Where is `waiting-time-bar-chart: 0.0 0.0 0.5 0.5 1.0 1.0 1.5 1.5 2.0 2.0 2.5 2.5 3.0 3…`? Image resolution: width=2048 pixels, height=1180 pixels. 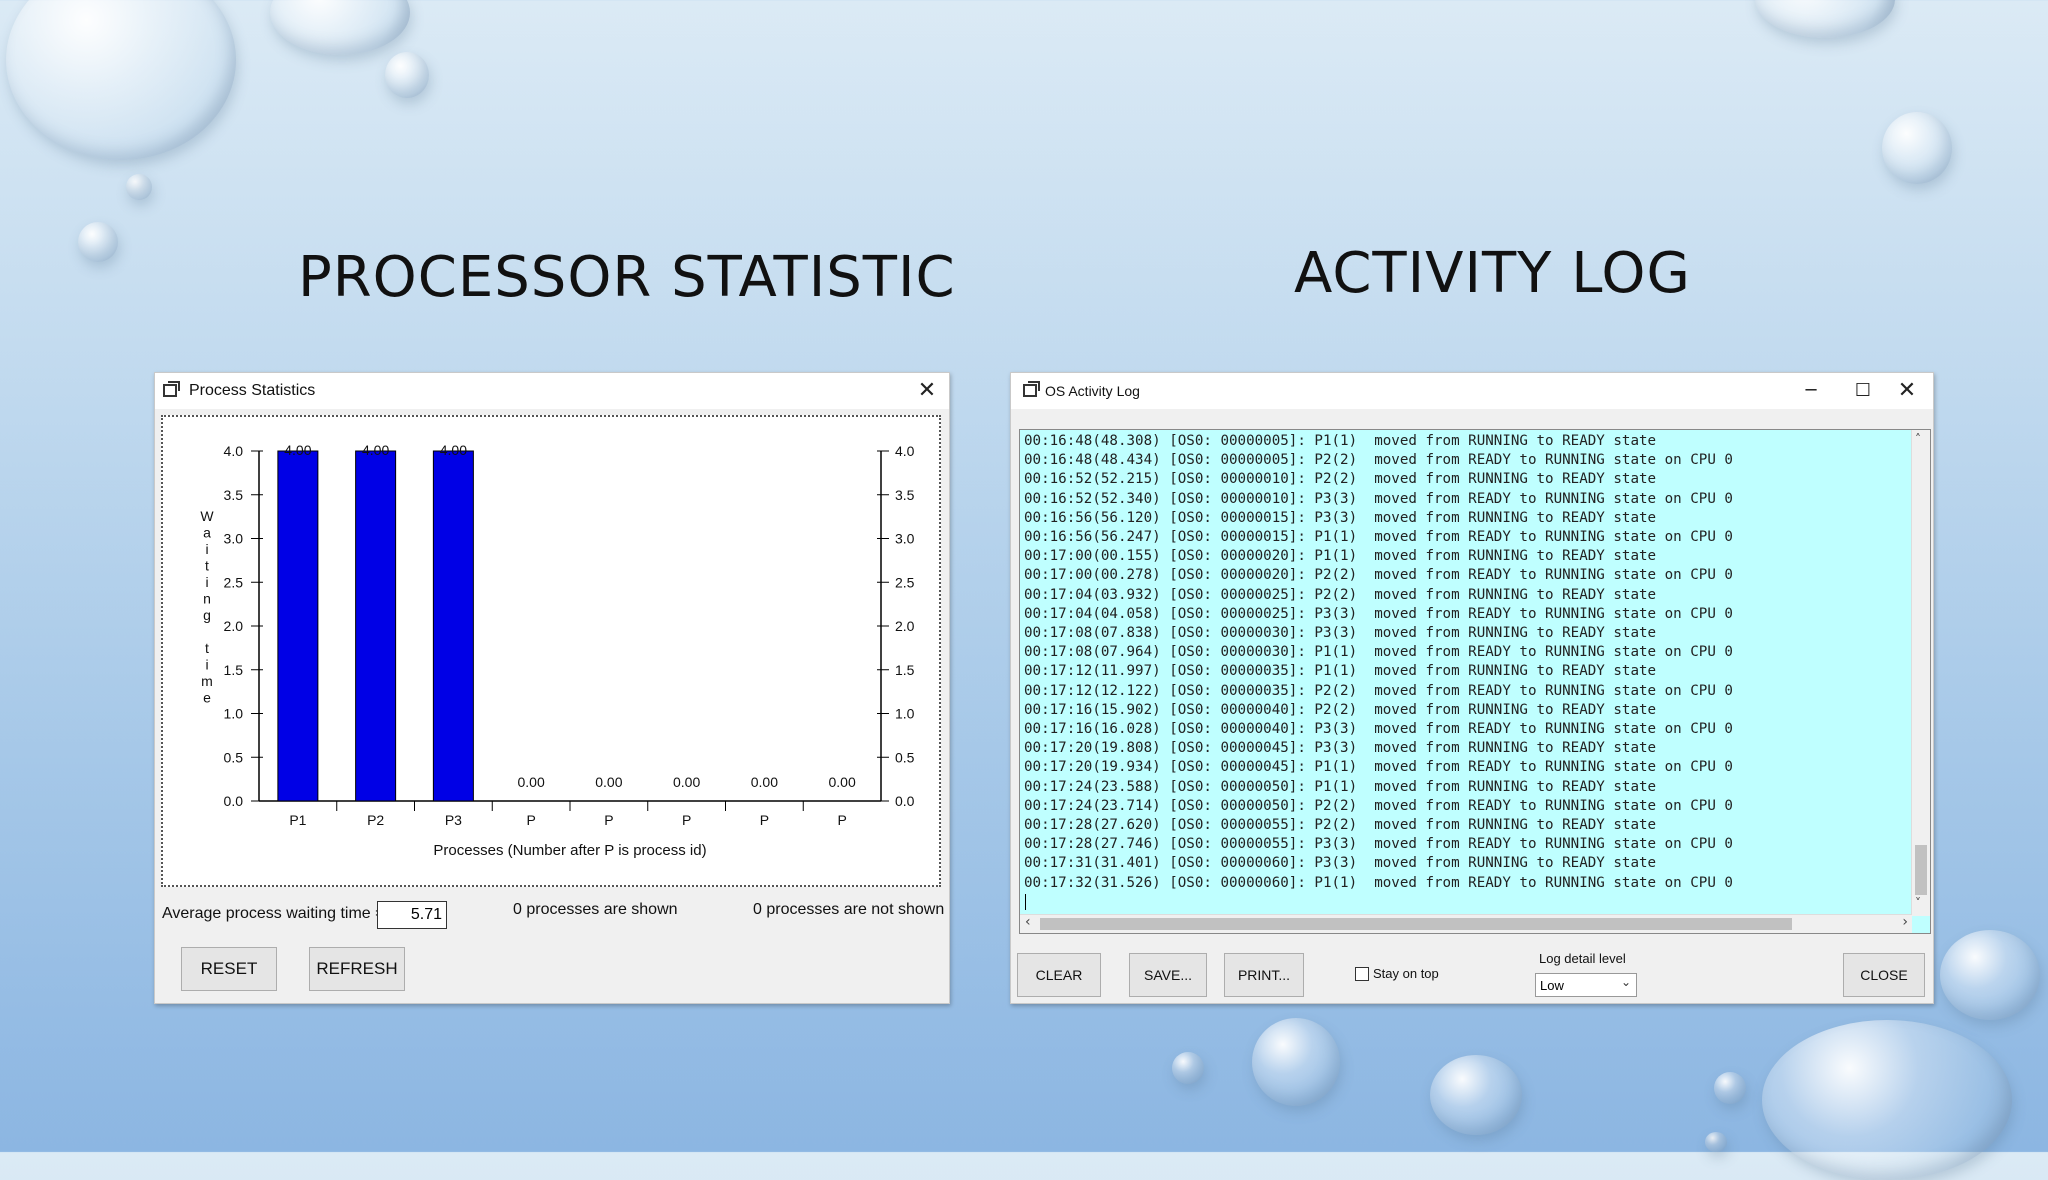
waiting-time-bar-chart: 0.0 0.0 0.5 0.5 1.0 1.0 1.5 1.5 2.0 2.0 2.5 2.5 3.0 3… is located at coordinates (557, 650).